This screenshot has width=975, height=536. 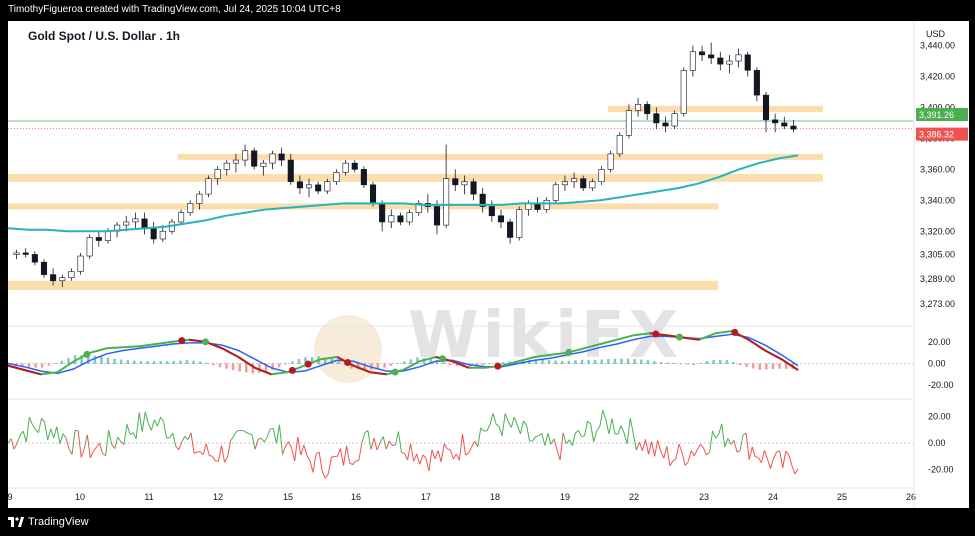 I want to click on x-tick-label: 11, so click(x=148, y=497).